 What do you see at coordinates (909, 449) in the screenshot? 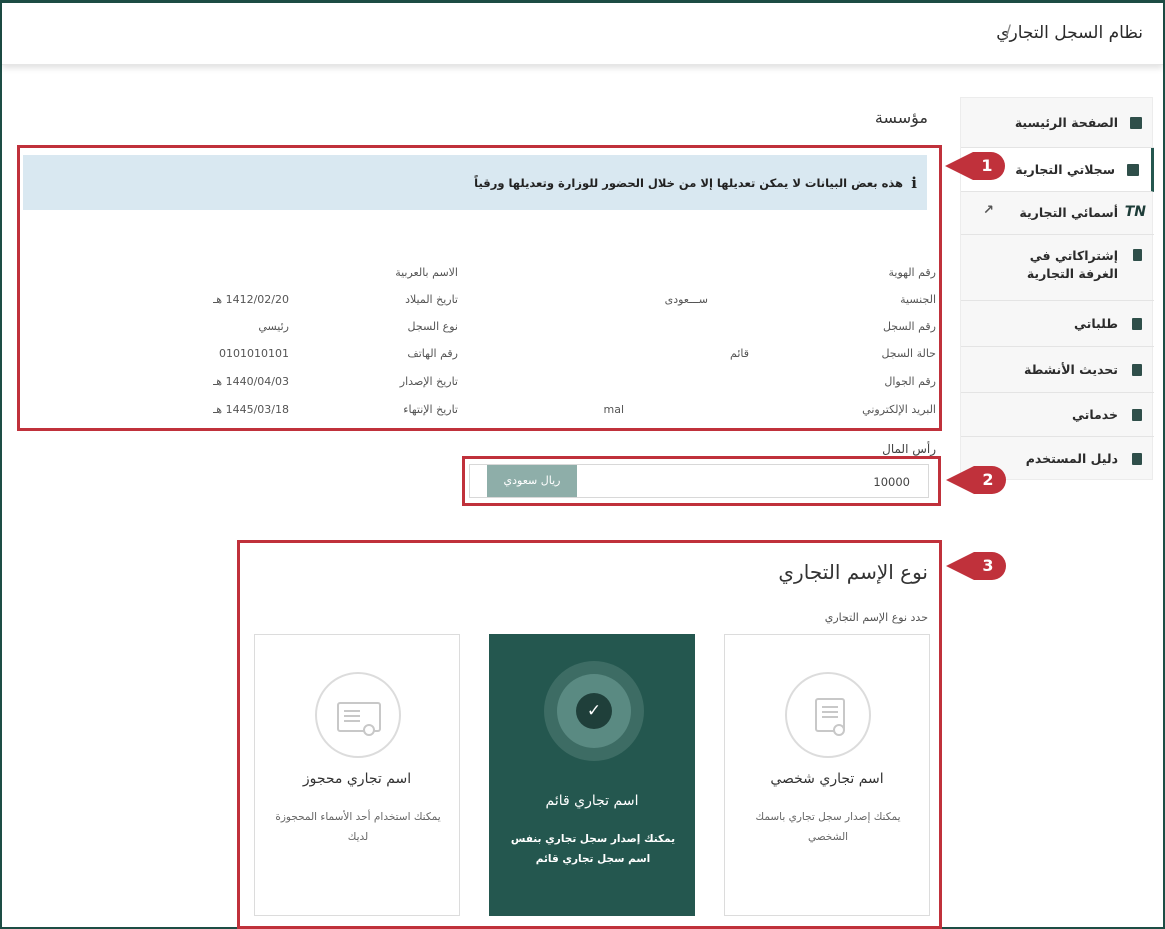
I see `capital-label: رأس المال` at bounding box center [909, 449].